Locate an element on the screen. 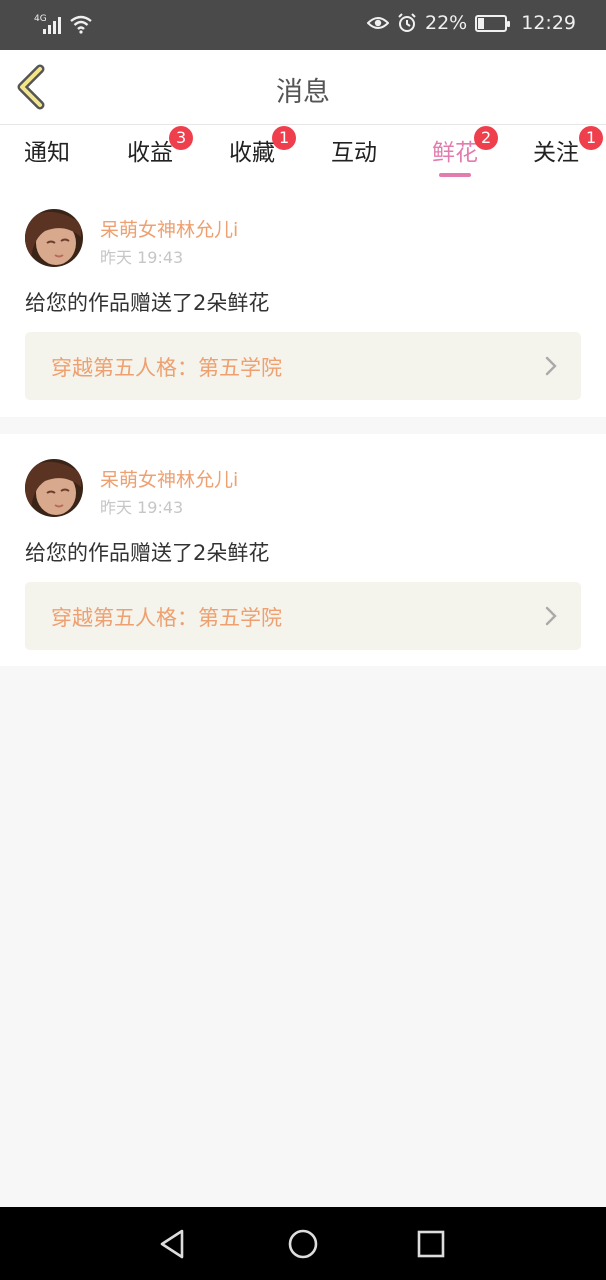  tab-favorites: 收藏 1 is located at coordinates (269, 146).